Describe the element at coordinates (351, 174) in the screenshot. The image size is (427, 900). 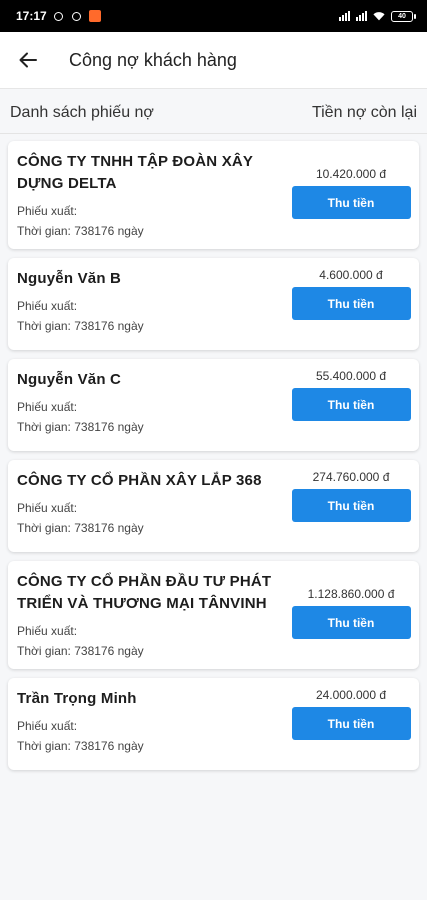
I see `debt-amount: 10.420.000 đ` at that location.